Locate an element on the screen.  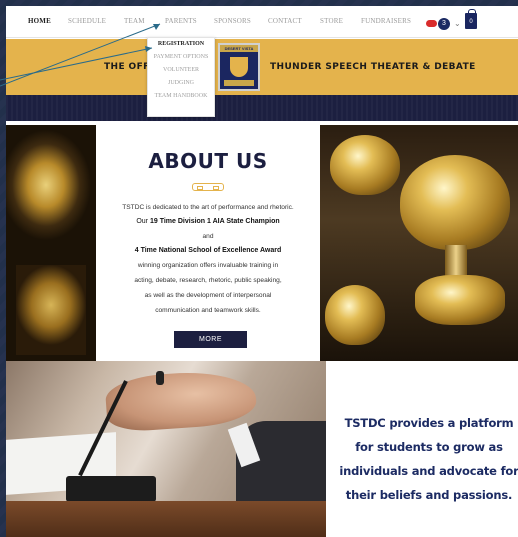
dropdown-item-judging: JUDGING is located at coordinates (181, 83).